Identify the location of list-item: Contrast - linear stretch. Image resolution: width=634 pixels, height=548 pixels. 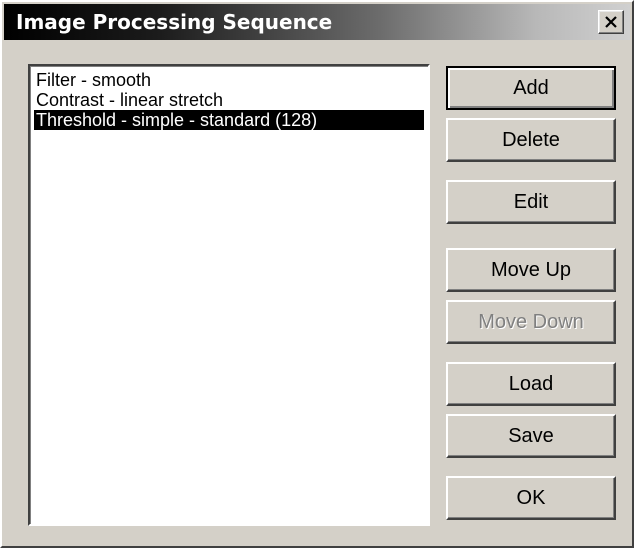
(229, 100).